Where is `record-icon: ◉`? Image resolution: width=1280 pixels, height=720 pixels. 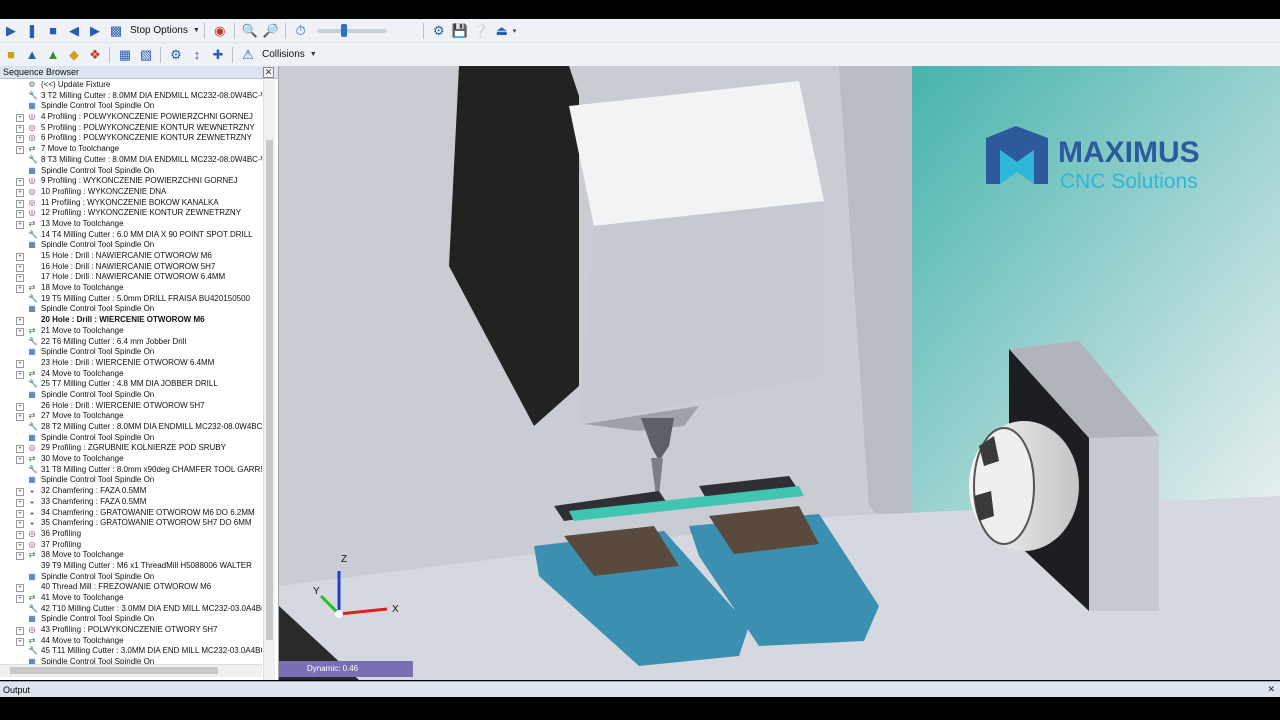
record-icon: ◉ is located at coordinates (220, 31).